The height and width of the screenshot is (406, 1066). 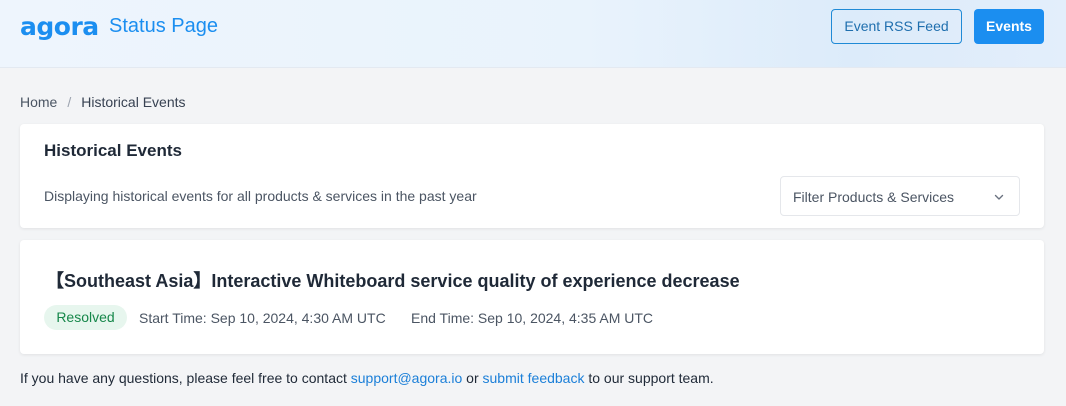 I want to click on event-rss-feed-button: Event RSS Feed, so click(x=896, y=26).